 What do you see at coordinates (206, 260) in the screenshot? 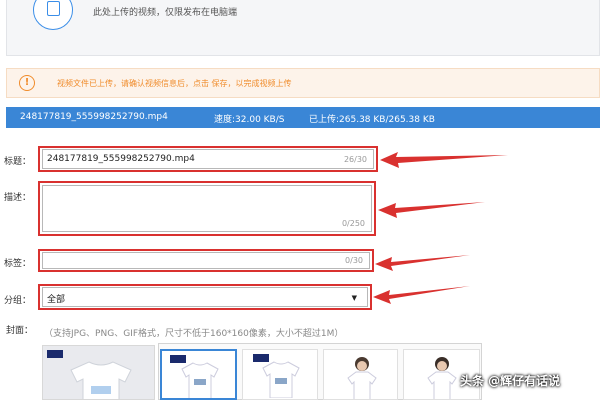
I see `tags-input: 0/30` at bounding box center [206, 260].